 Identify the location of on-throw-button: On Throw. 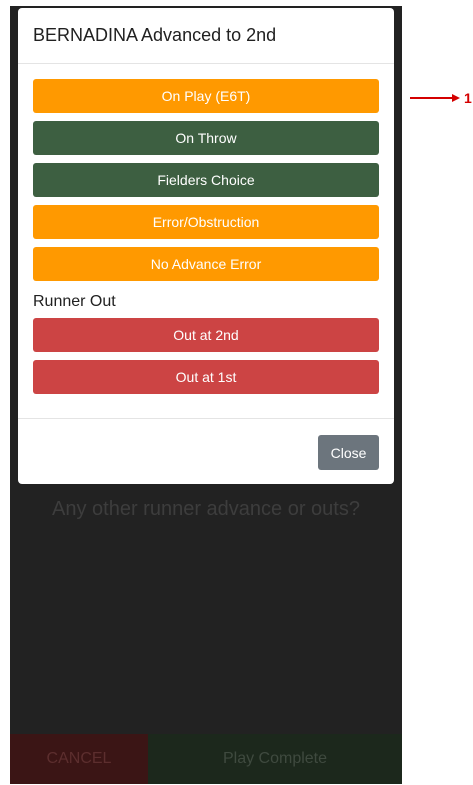
(206, 138).